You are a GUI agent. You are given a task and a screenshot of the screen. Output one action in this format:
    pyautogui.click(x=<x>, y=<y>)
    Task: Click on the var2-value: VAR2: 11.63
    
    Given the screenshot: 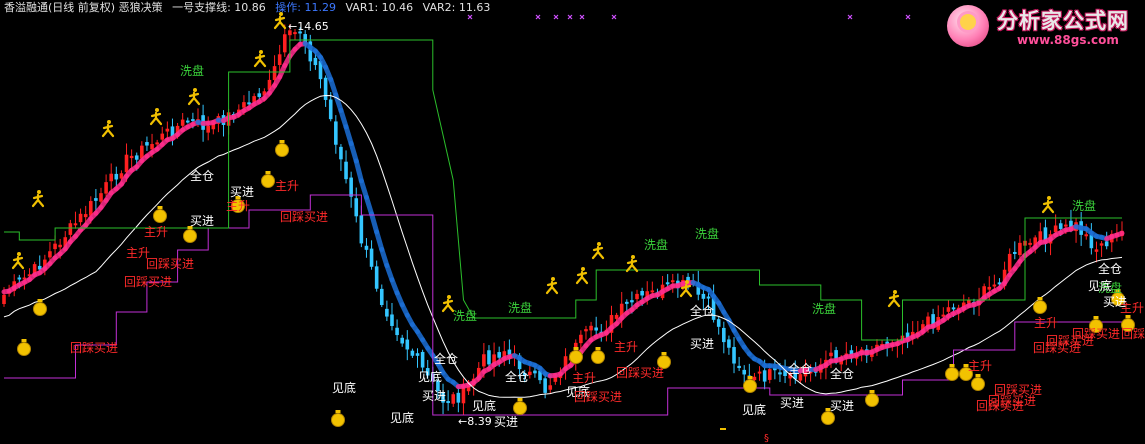 What is the action you would take?
    pyautogui.click(x=456, y=7)
    